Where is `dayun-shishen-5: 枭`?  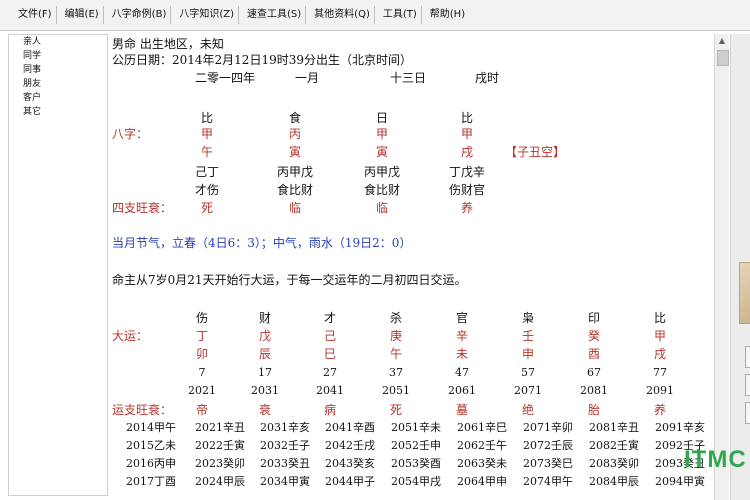 dayun-shishen-5: 枭 is located at coordinates (528, 318).